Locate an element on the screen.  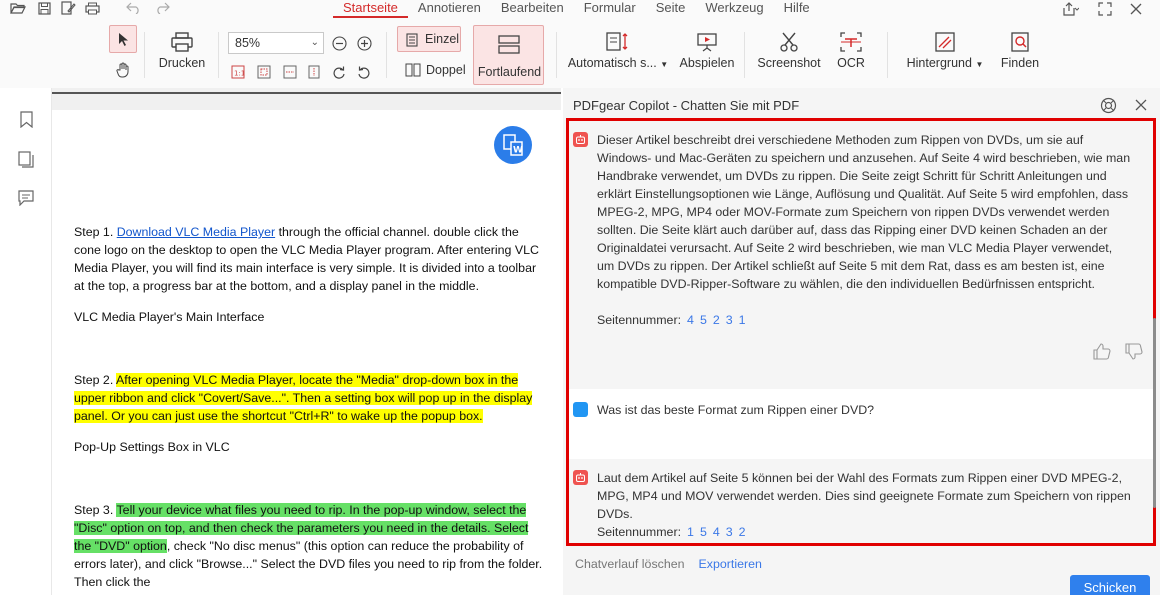
tab-startseite: Startseite is located at coordinates (370, 9).